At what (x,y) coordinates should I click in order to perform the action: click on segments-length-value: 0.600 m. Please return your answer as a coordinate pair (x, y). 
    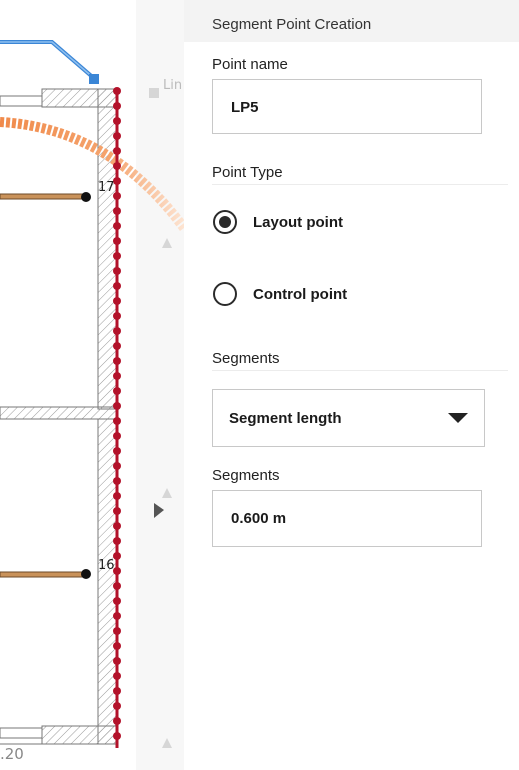
    Looking at the image, I should click on (259, 518).